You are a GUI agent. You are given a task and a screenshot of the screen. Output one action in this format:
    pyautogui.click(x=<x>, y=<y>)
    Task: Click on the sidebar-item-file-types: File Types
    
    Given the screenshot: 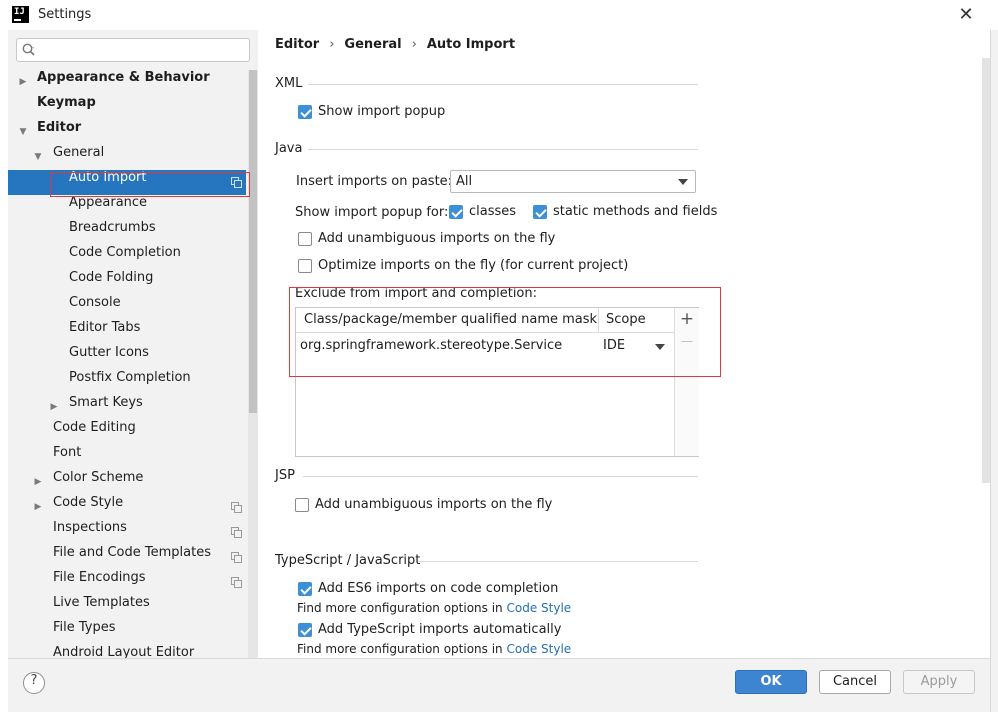 What is the action you would take?
    pyautogui.click(x=127, y=632)
    